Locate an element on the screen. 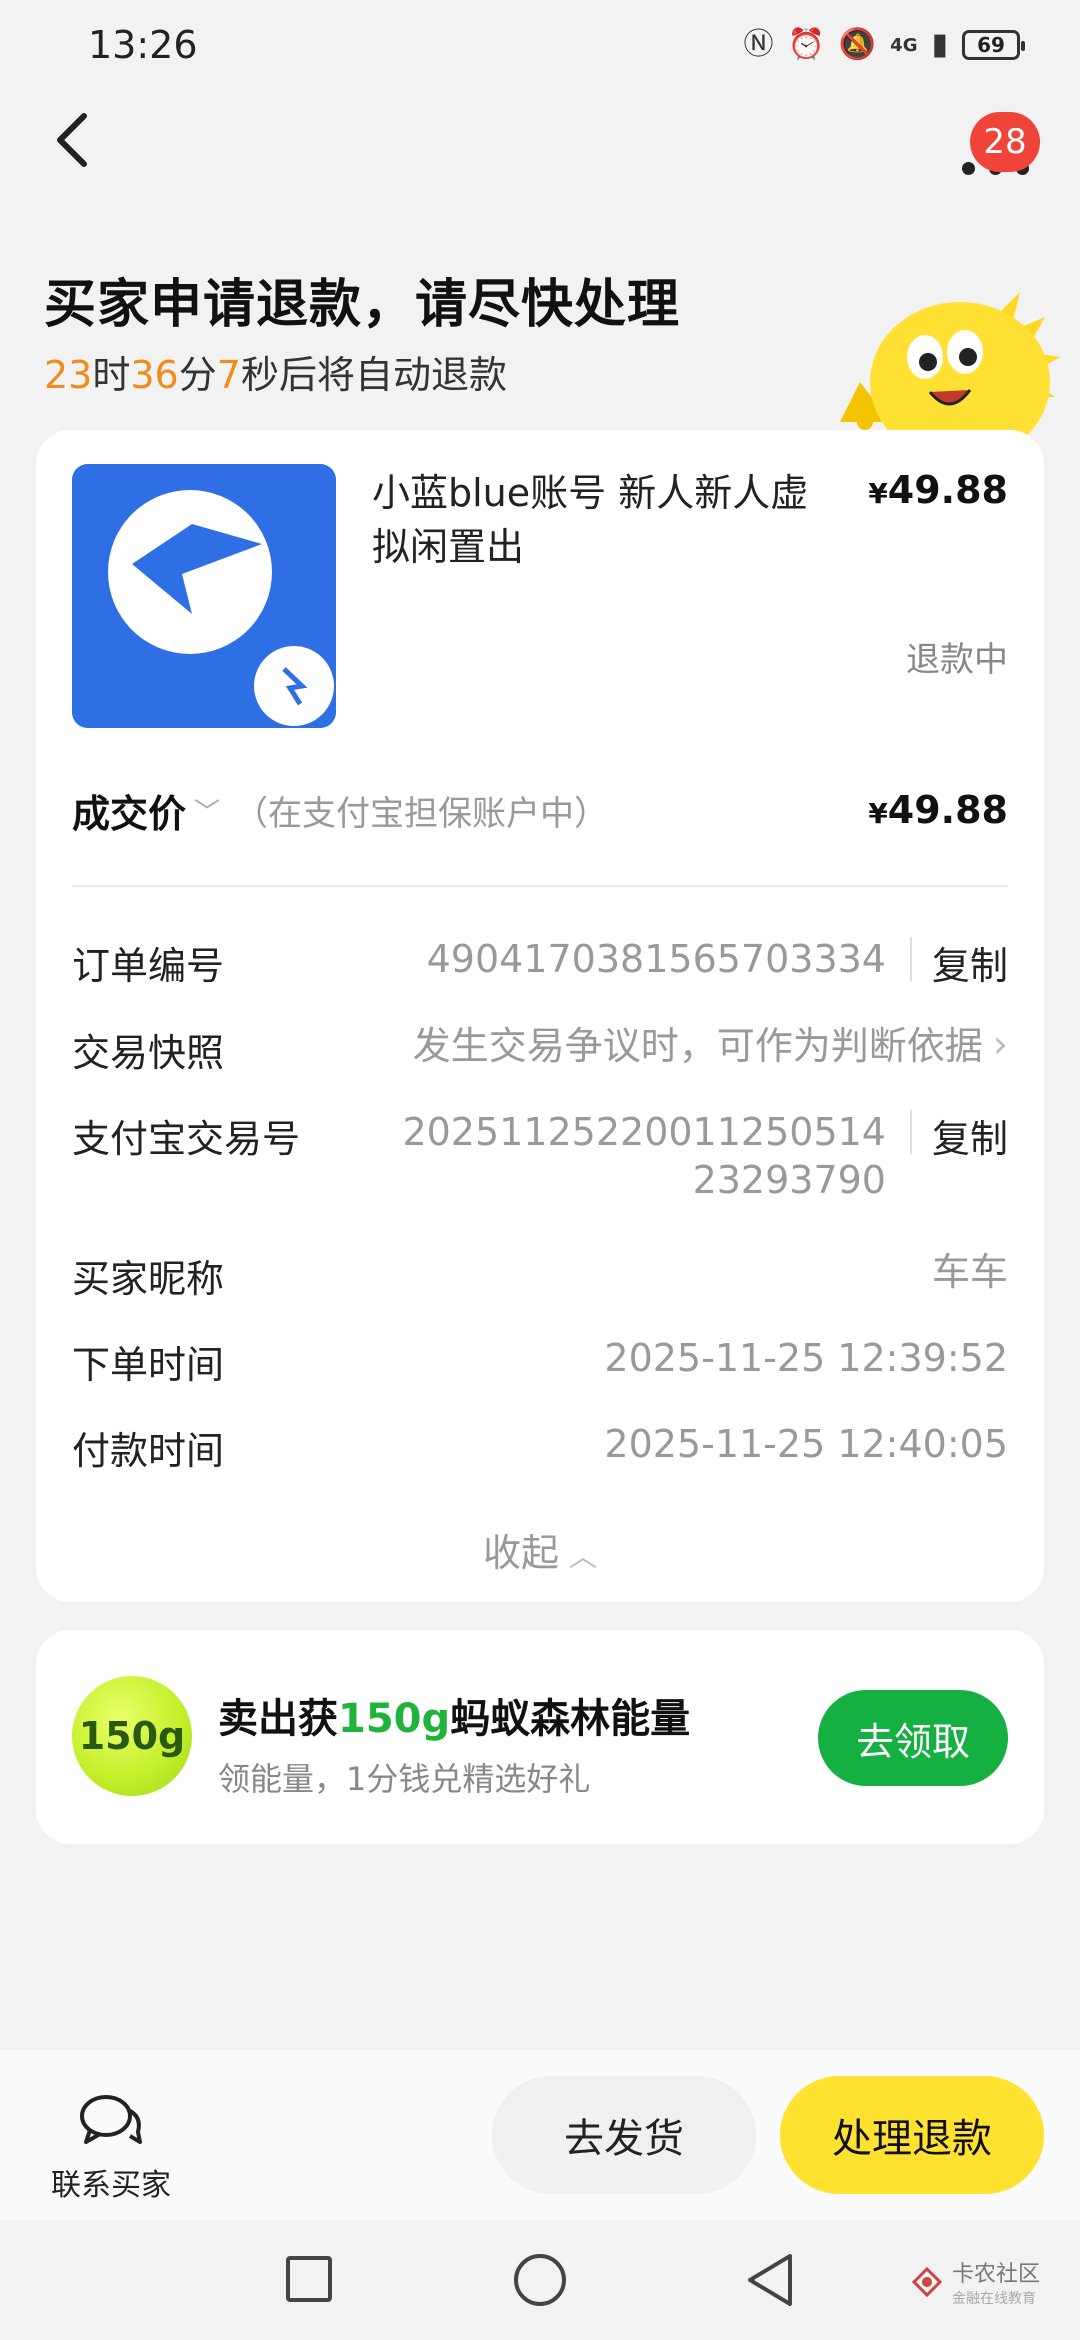  watermark-logo-icon is located at coordinates (927, 2282).